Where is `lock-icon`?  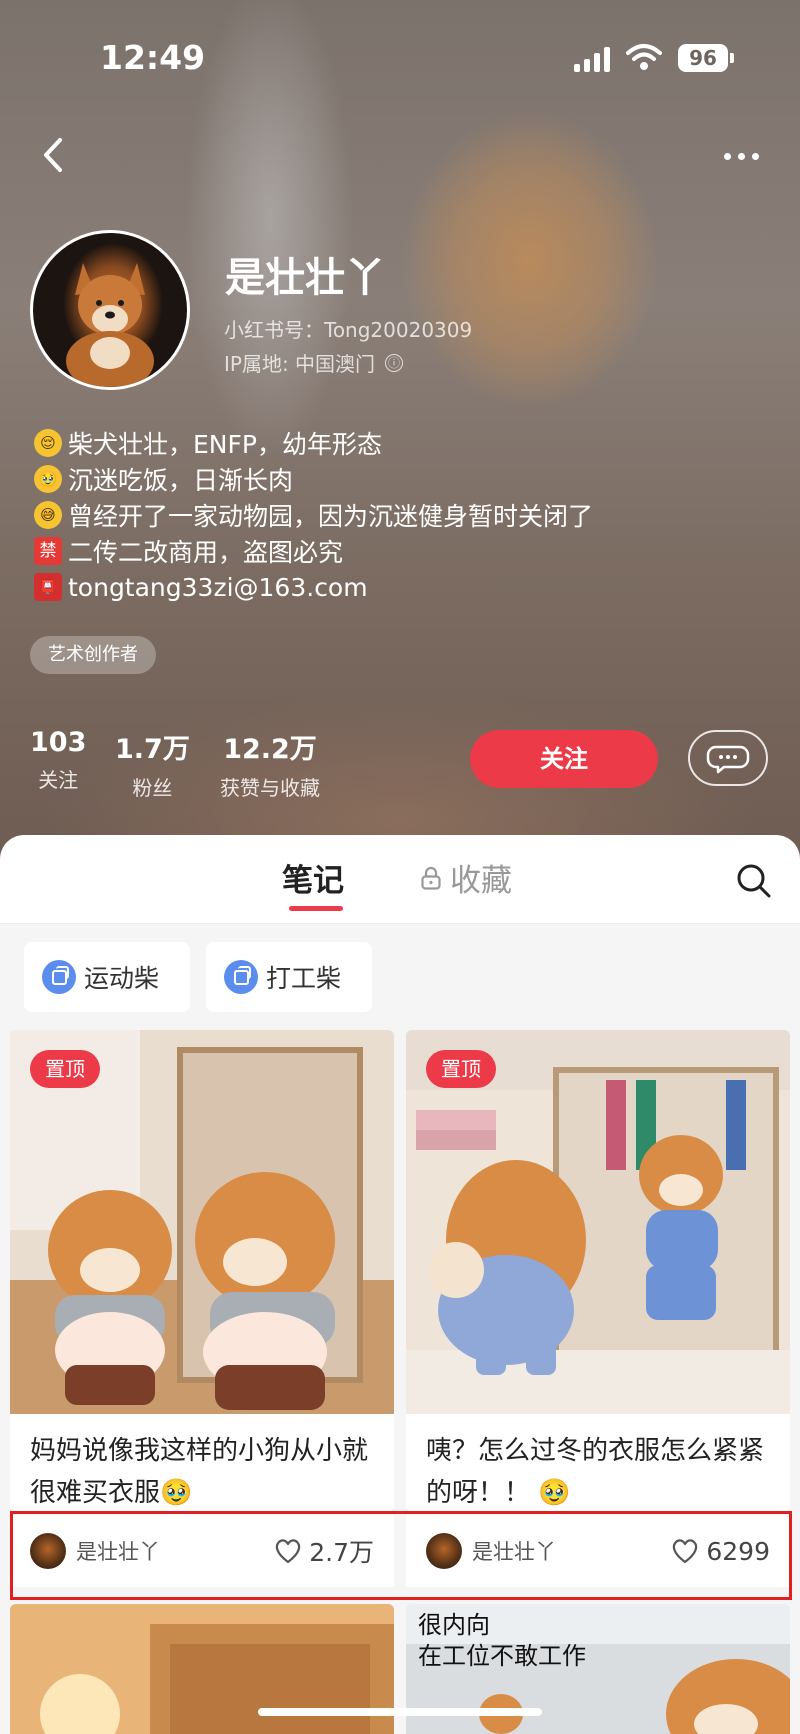
lock-icon is located at coordinates (431, 878).